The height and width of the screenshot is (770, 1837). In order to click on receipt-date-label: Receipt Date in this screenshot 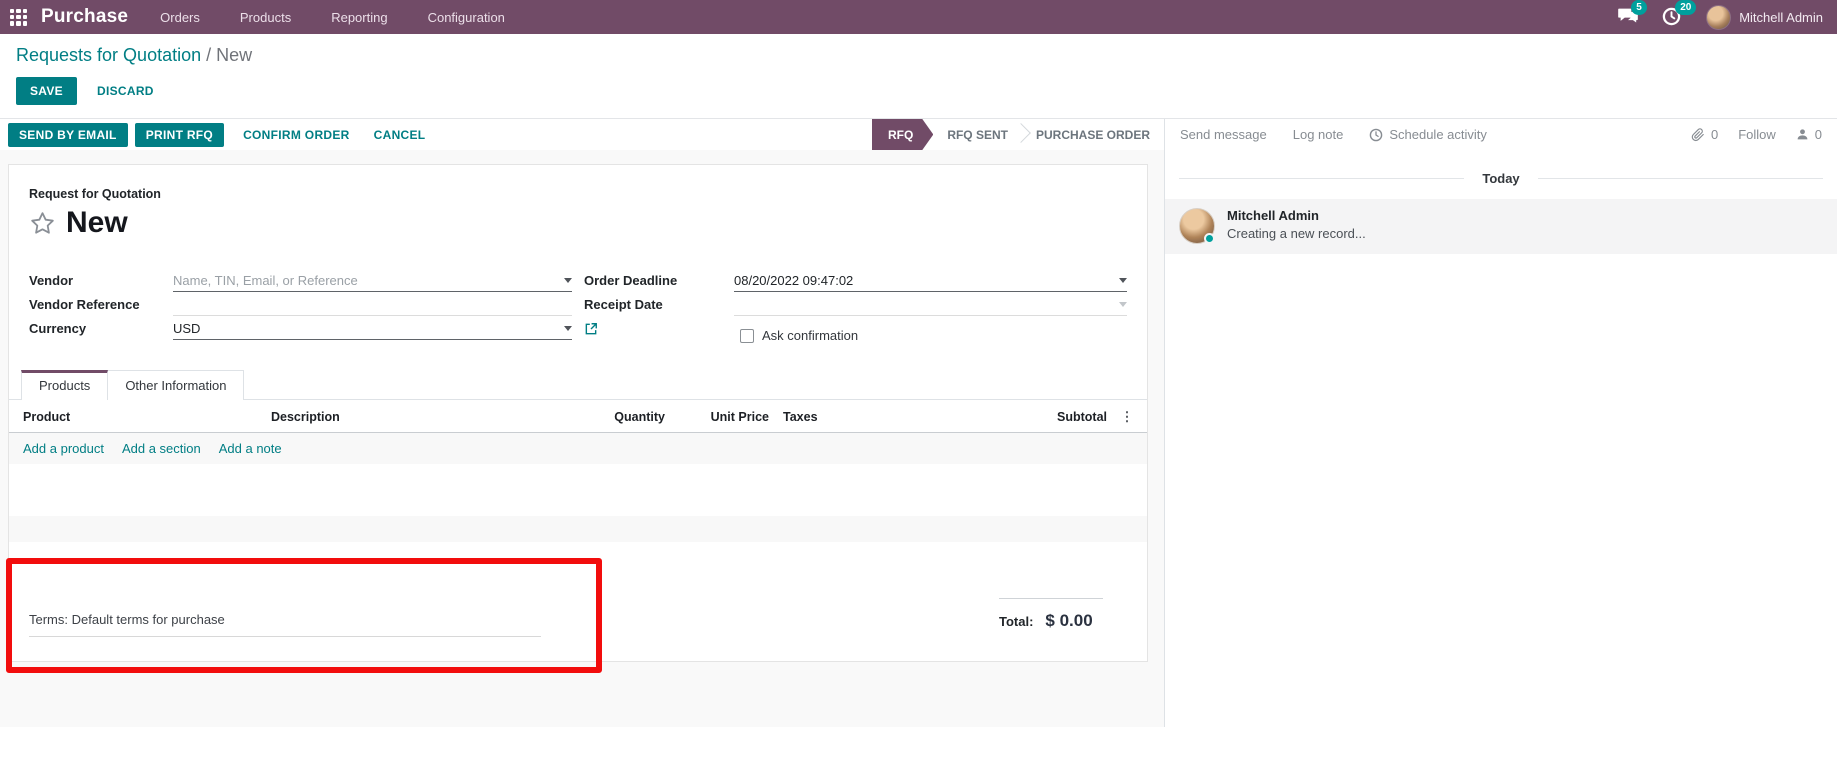, I will do `click(623, 304)`.